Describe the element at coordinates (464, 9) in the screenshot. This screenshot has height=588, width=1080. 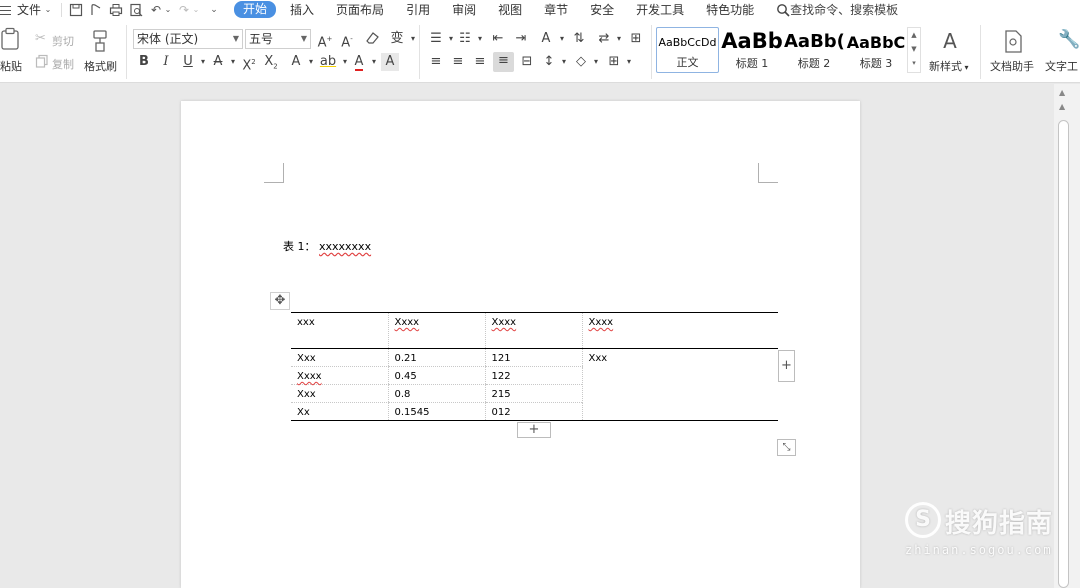
I see `tab-review: 审阅` at that location.